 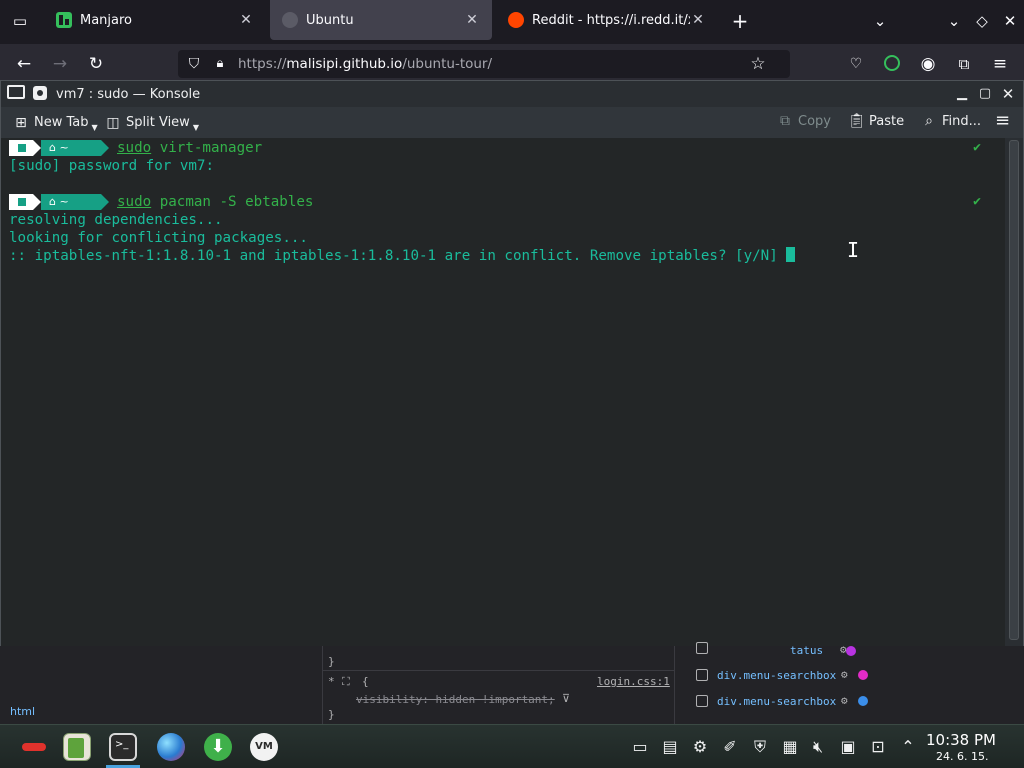 I want to click on reload-icon: ↻, so click(x=96, y=64).